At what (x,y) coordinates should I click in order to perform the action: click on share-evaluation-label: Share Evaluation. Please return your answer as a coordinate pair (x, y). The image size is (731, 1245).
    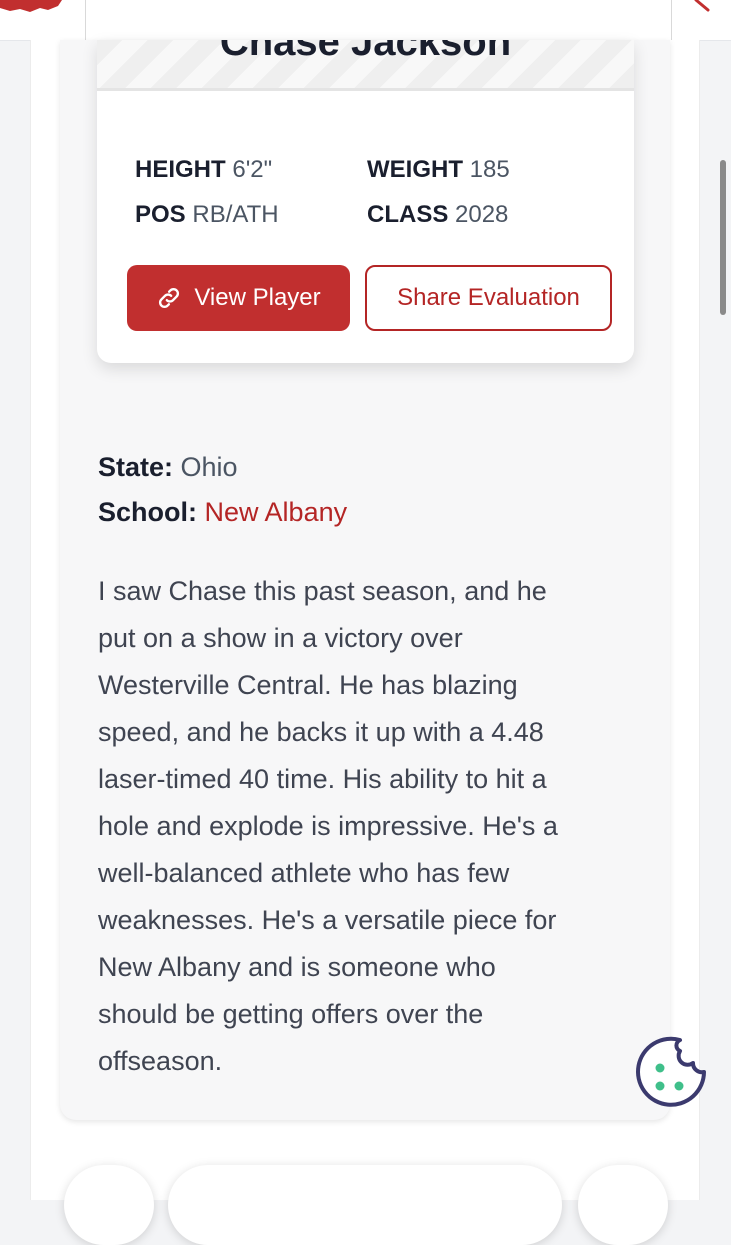
    Looking at the image, I should click on (488, 297).